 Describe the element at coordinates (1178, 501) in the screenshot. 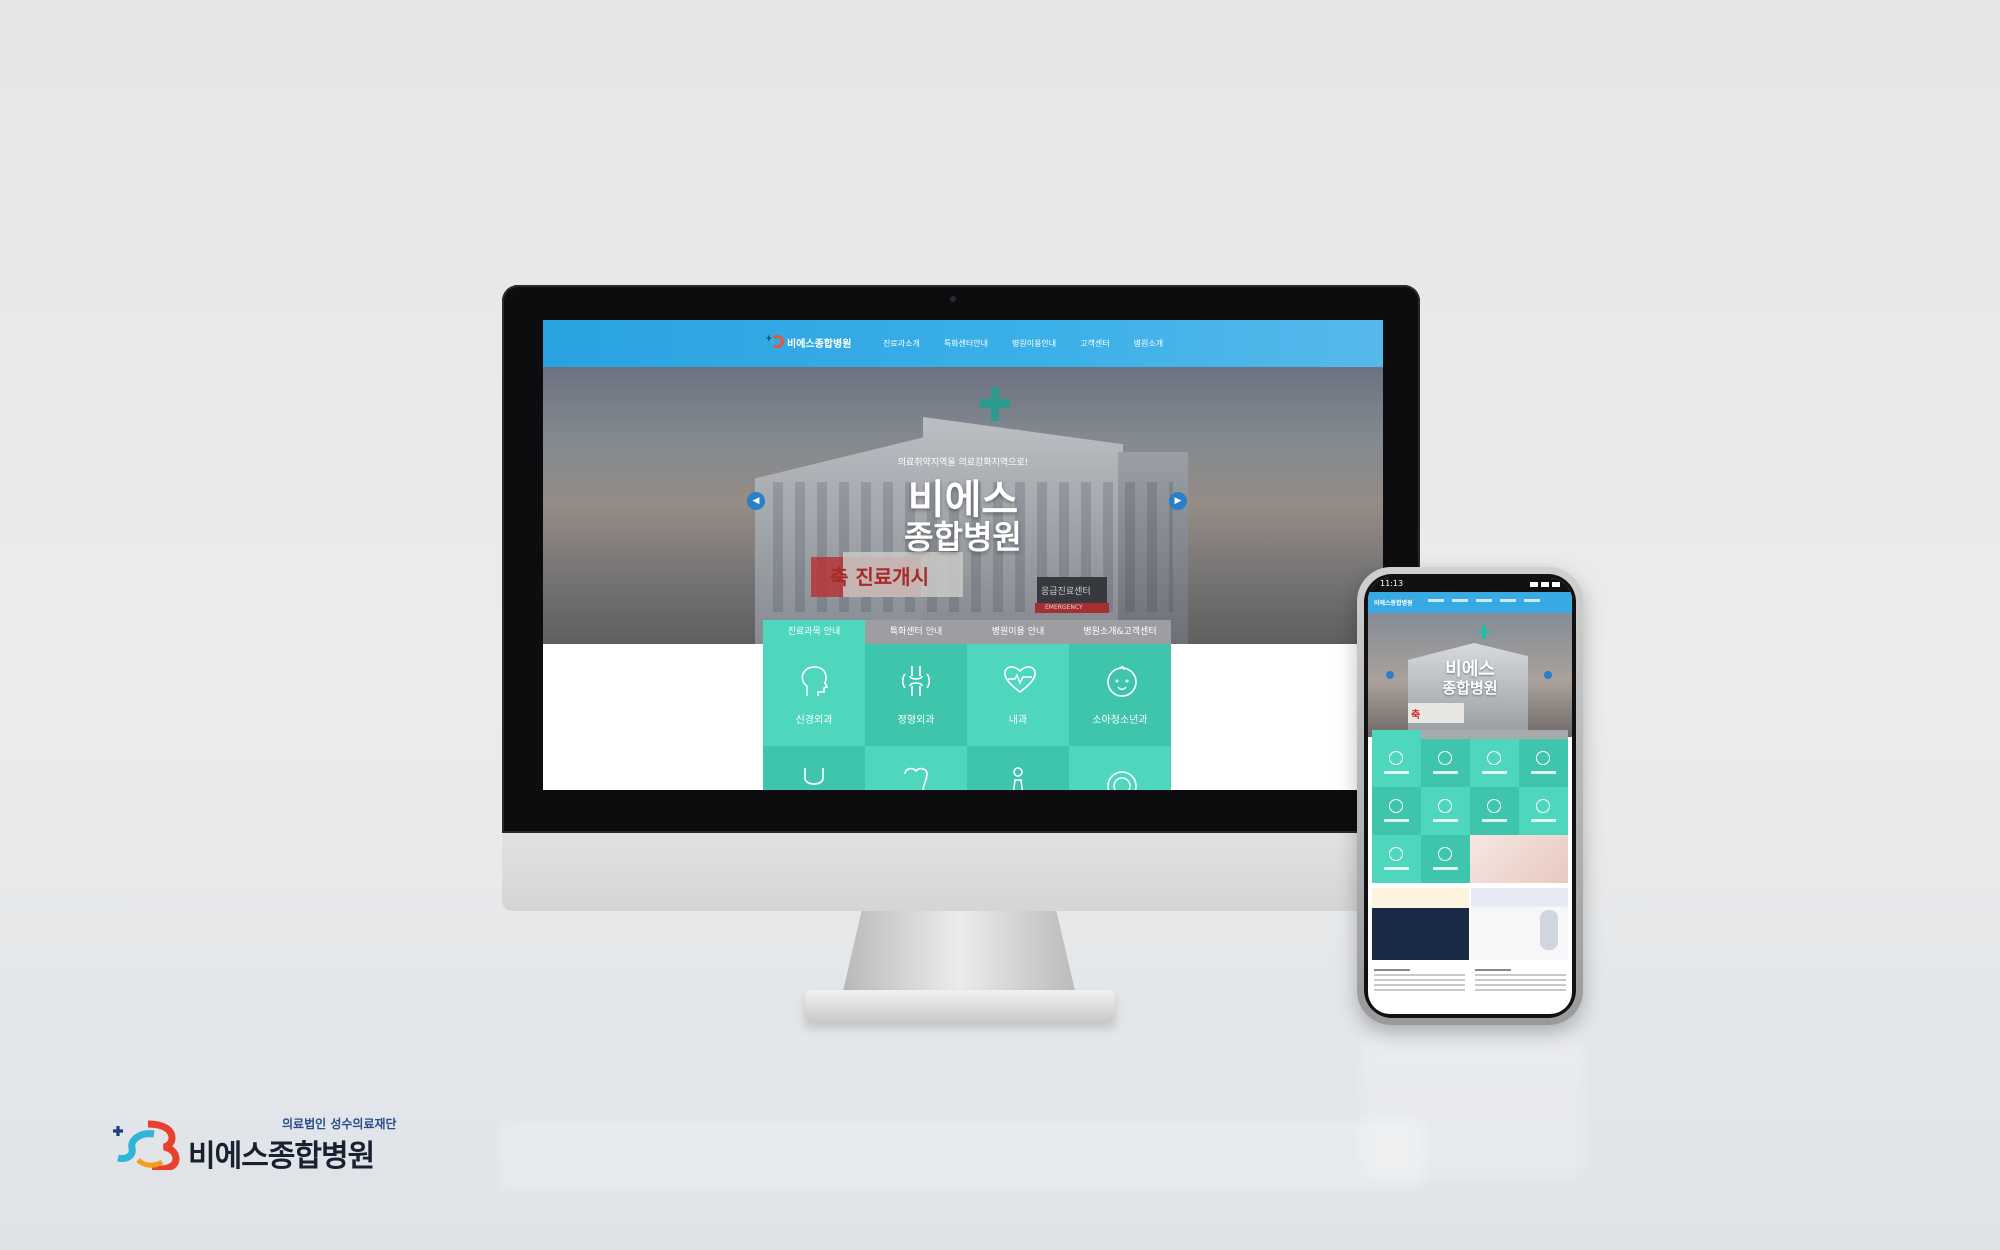

I see `chevron-right-icon: ▶` at that location.